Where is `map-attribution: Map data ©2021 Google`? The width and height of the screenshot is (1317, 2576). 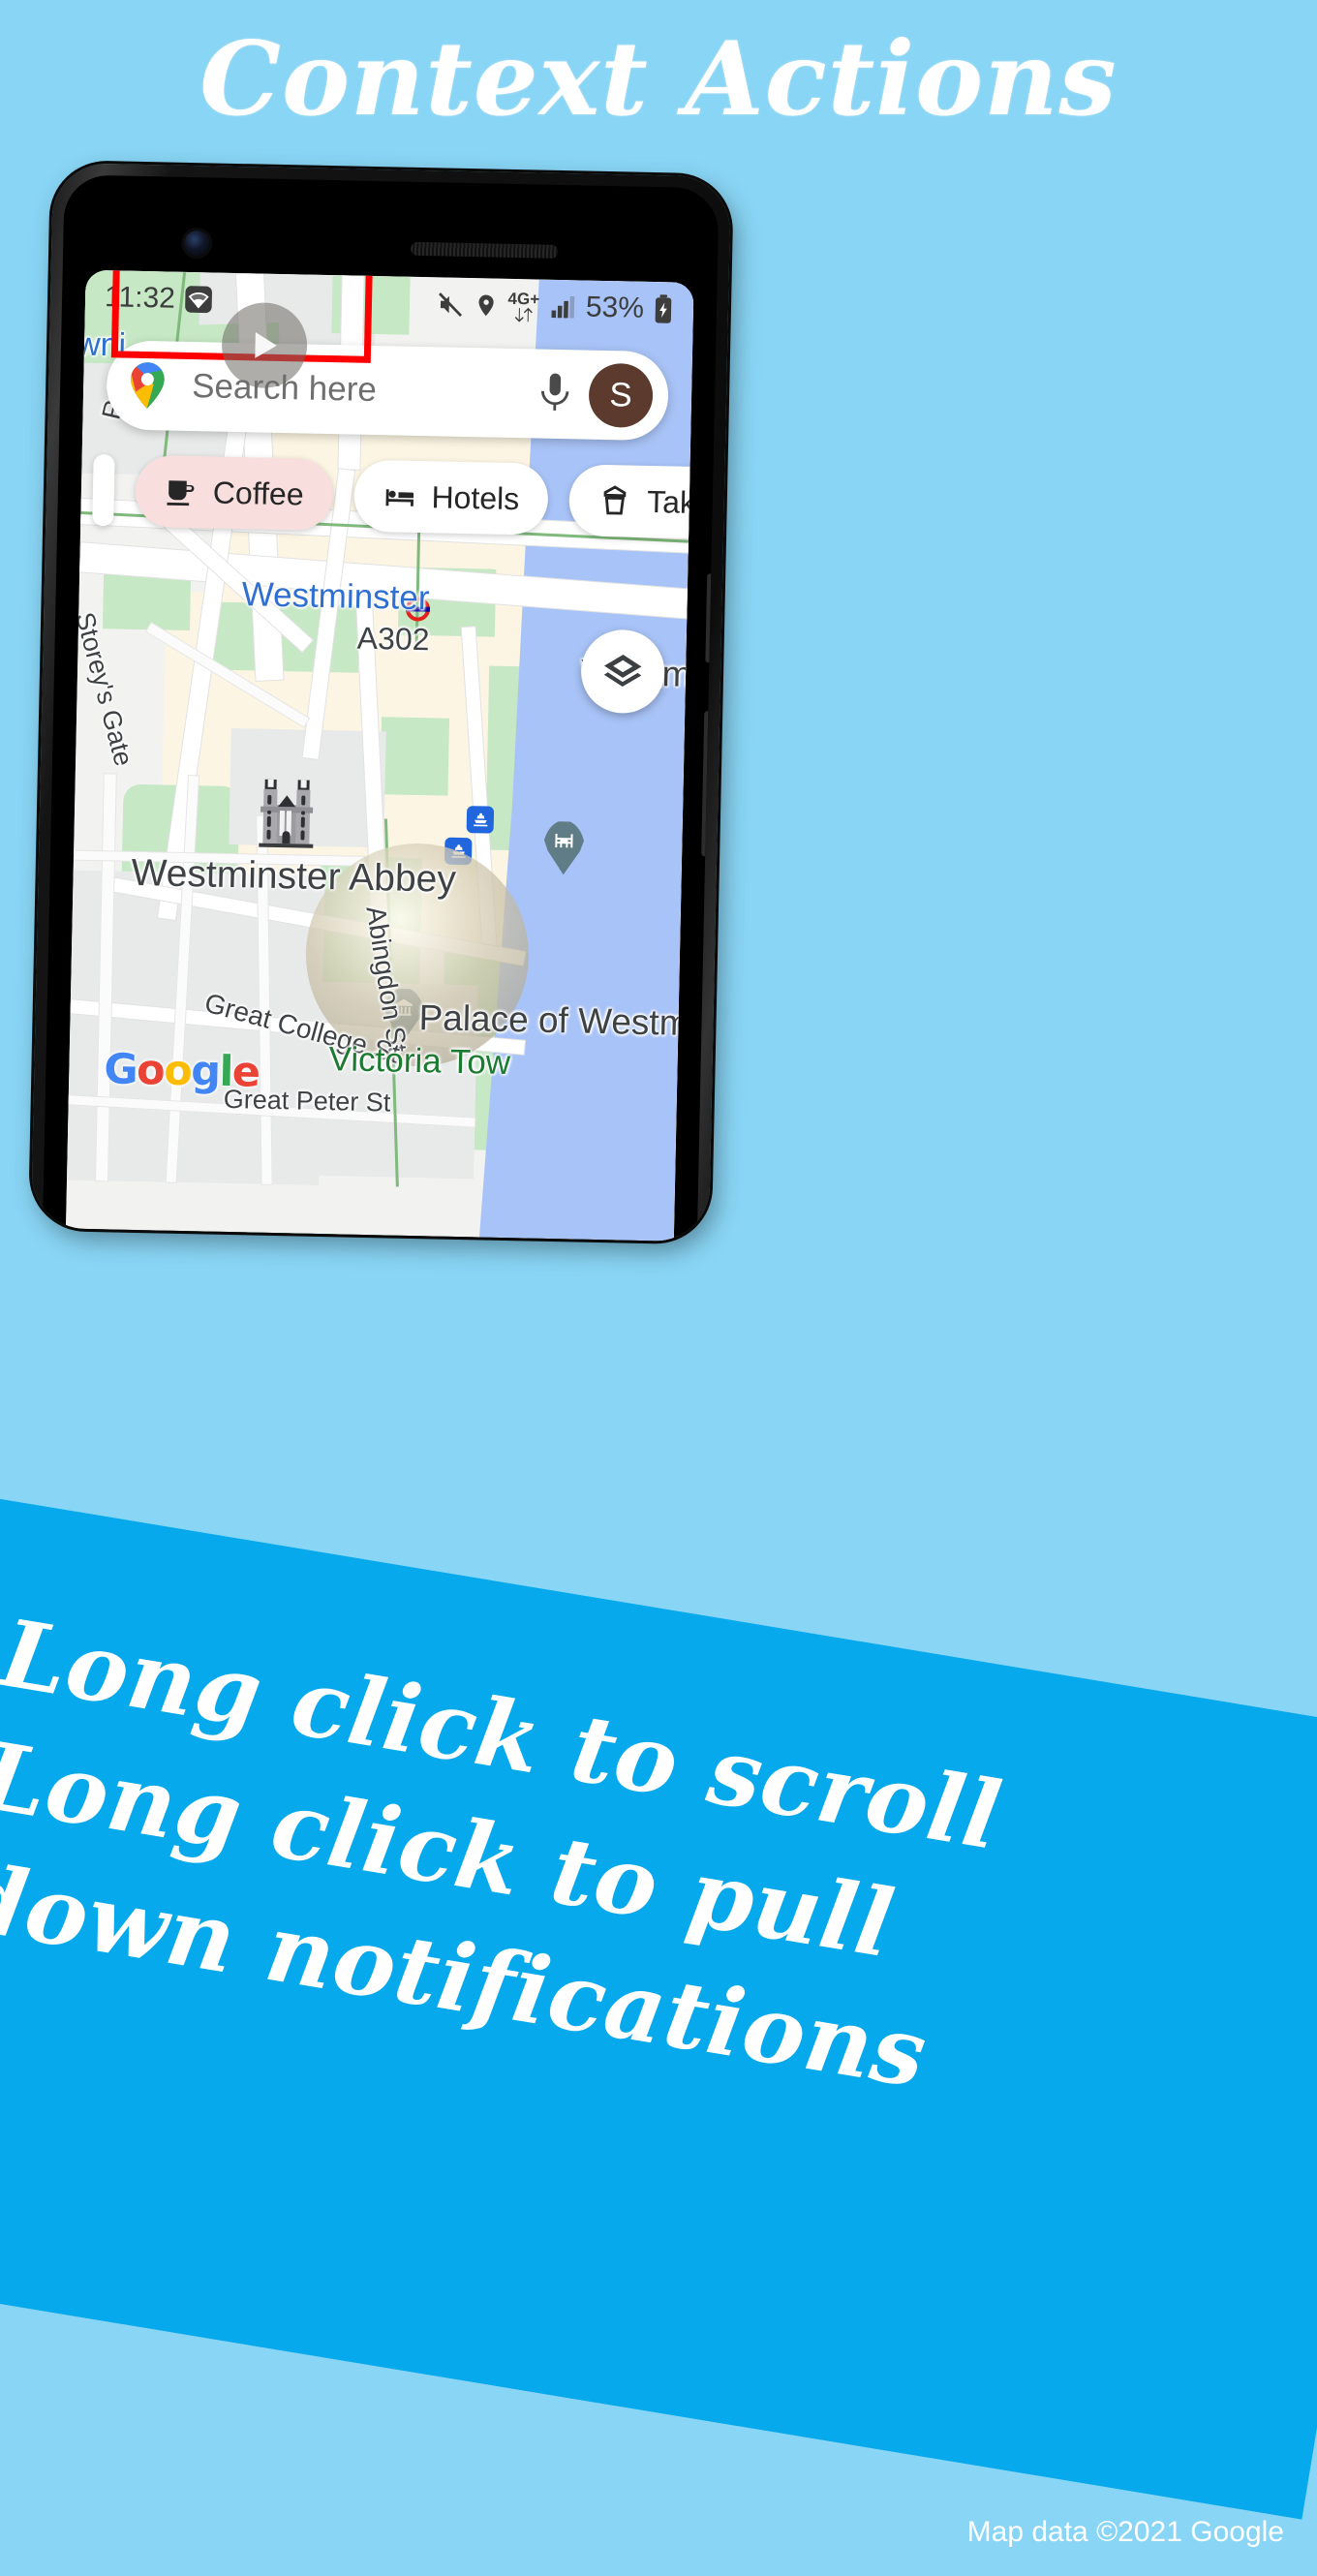 map-attribution: Map data ©2021 Google is located at coordinates (1125, 2532).